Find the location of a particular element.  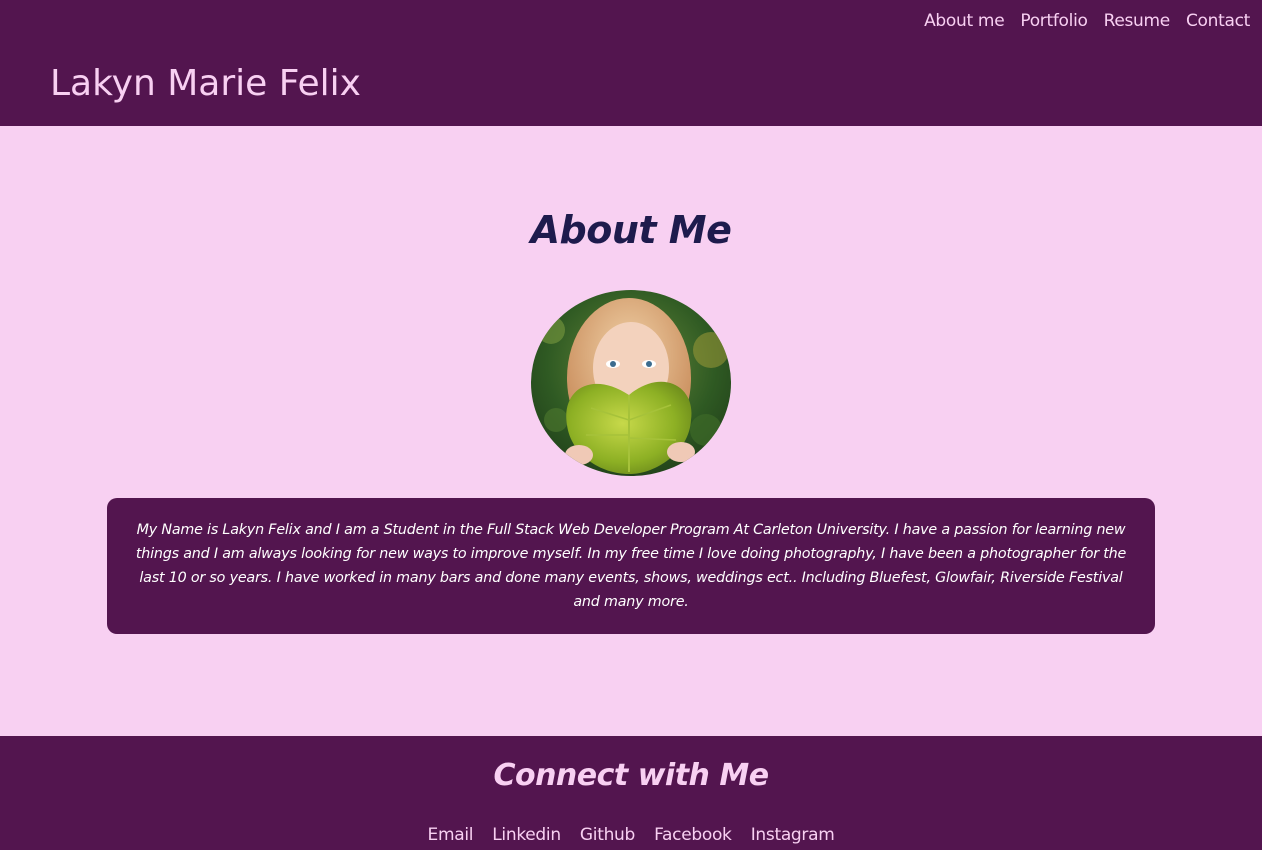

main-nav: About me Portfolio Resume Contact is located at coordinates (1079, 21).